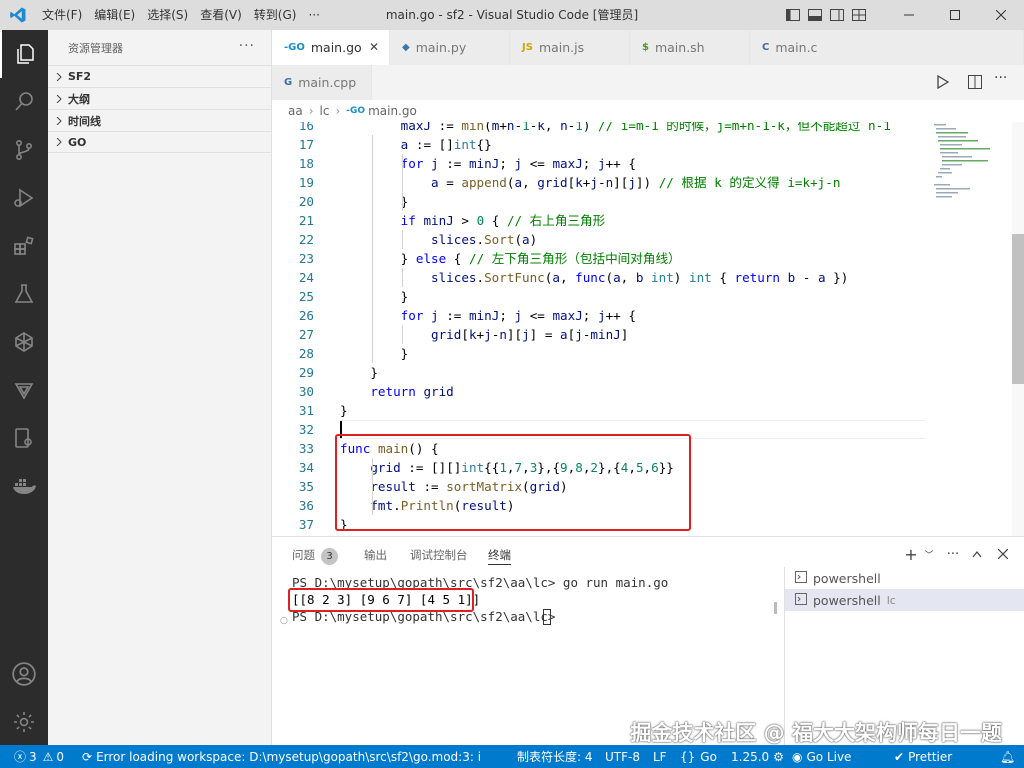  Describe the element at coordinates (904, 600) in the screenshot. I see `terminal-item-selected: powershell lc` at that location.